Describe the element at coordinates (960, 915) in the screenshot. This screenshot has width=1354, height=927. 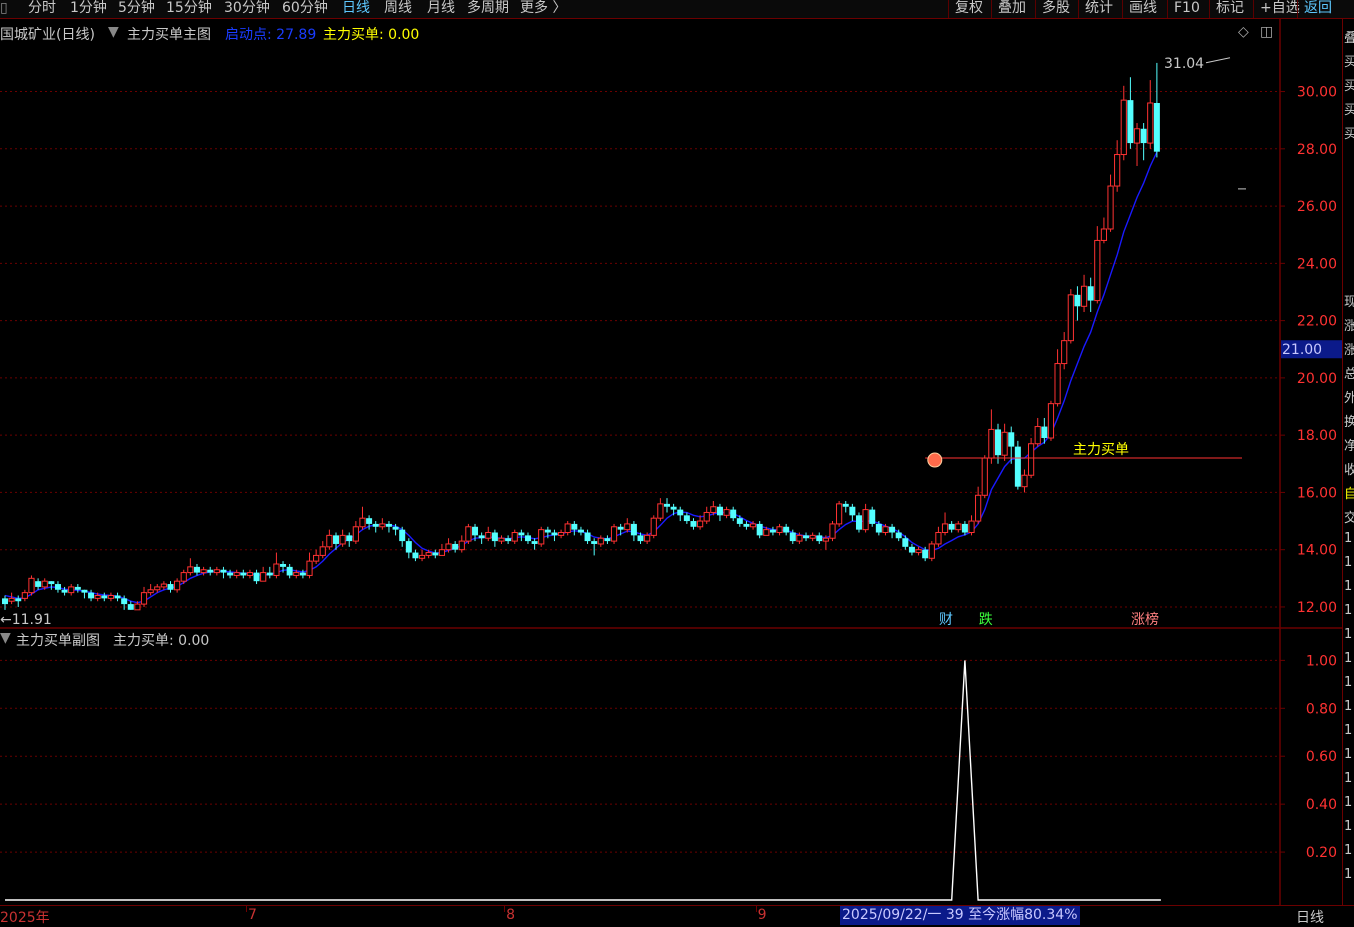
I see `date-range-box: 2025/09/22/一 39 至今涨幅80.34%` at that location.